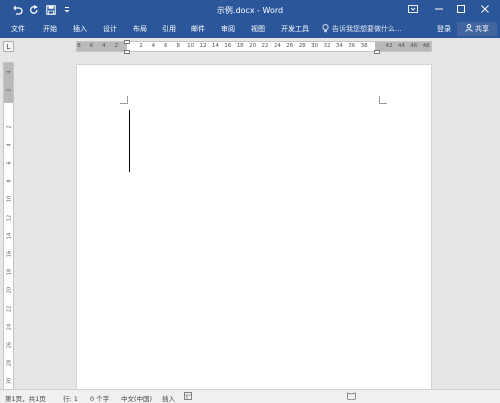 The height and width of the screenshot is (403, 500). I want to click on share-label: 共享, so click(482, 29).